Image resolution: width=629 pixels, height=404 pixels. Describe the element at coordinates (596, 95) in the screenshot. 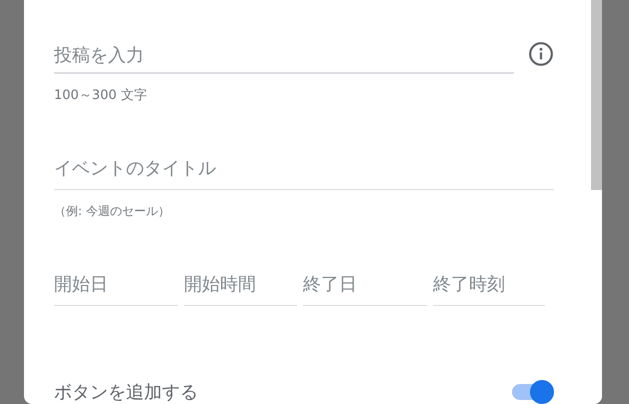

I see `scrollbar-thumb` at that location.